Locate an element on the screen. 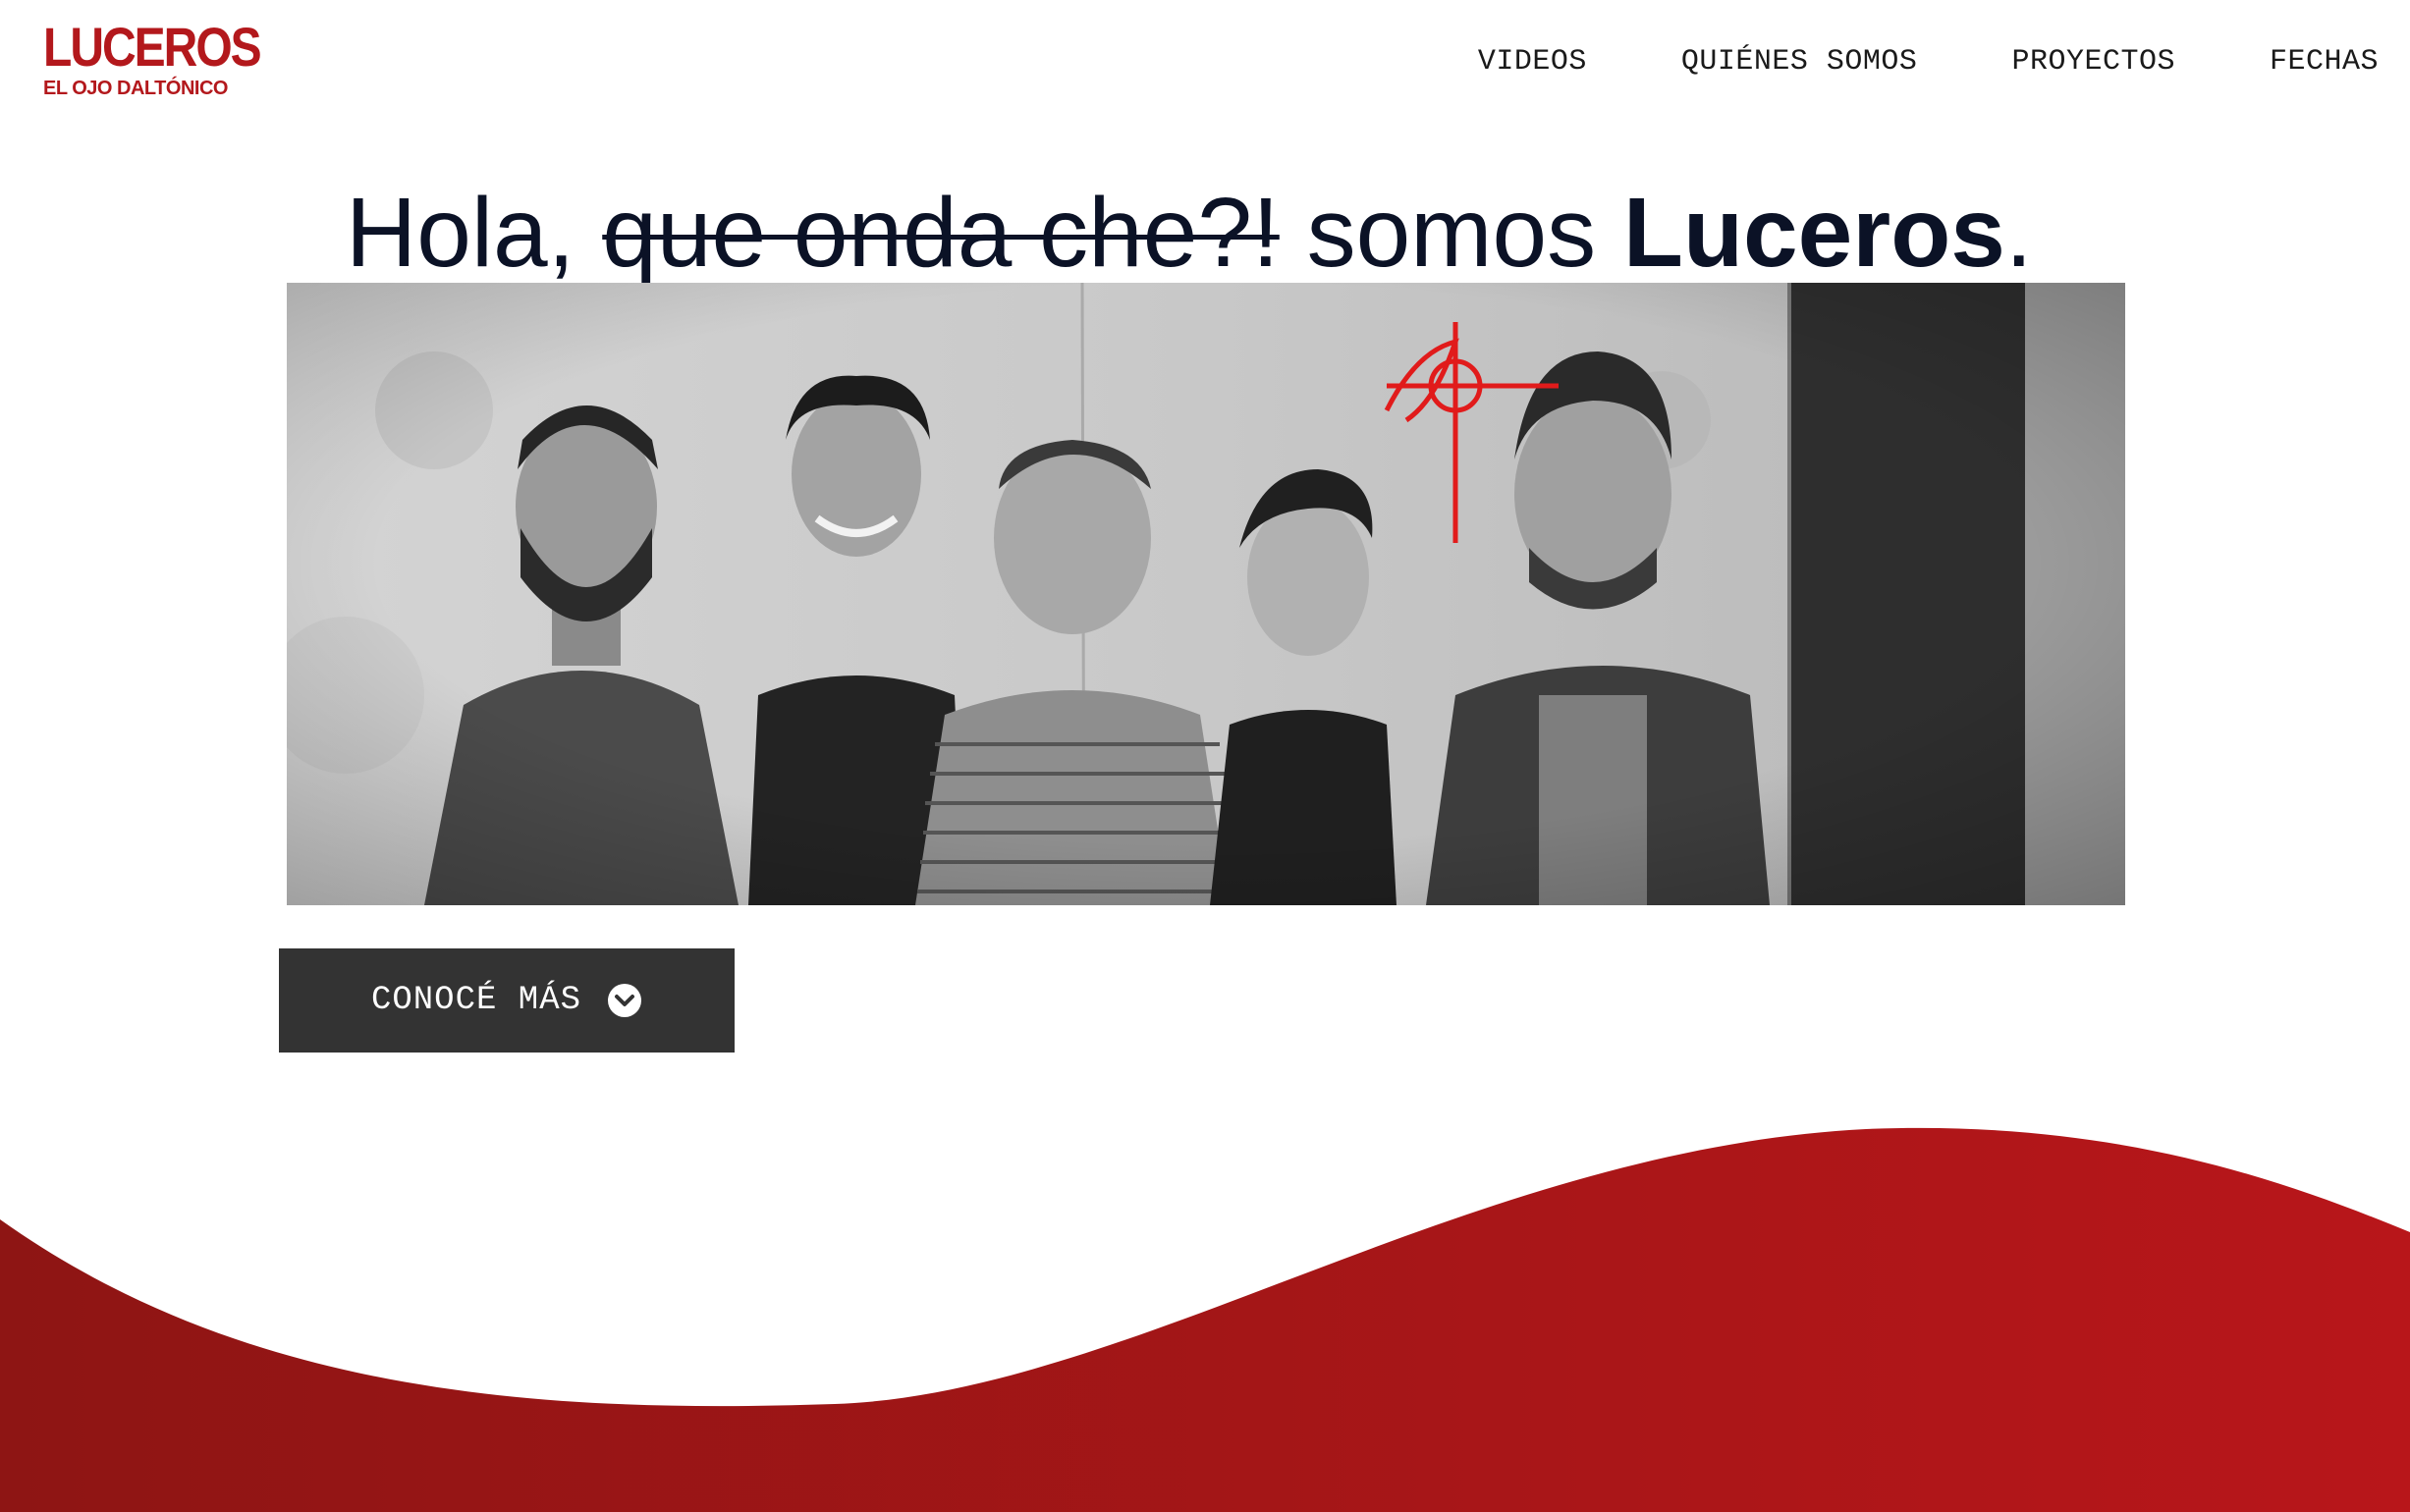  logo: LUCEROS EL OJO DALTÓNICO is located at coordinates (152, 58).